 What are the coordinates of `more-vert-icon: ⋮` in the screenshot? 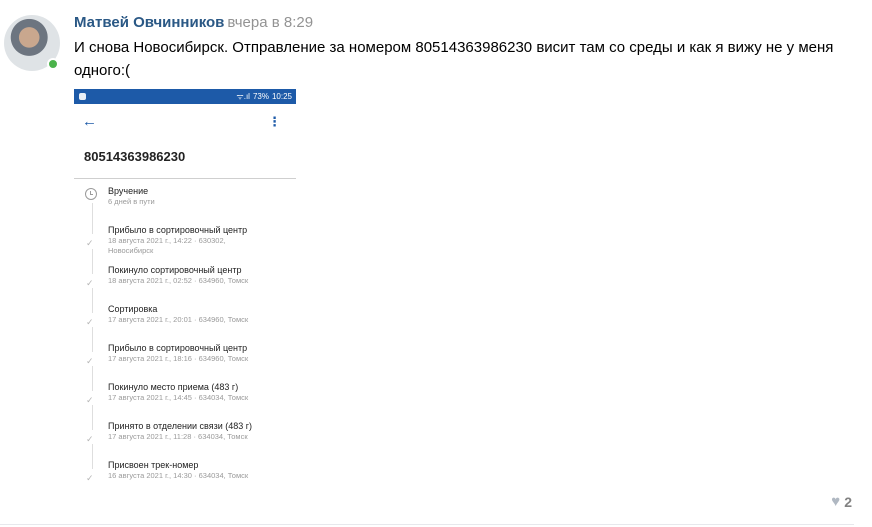 It's located at (274, 121).